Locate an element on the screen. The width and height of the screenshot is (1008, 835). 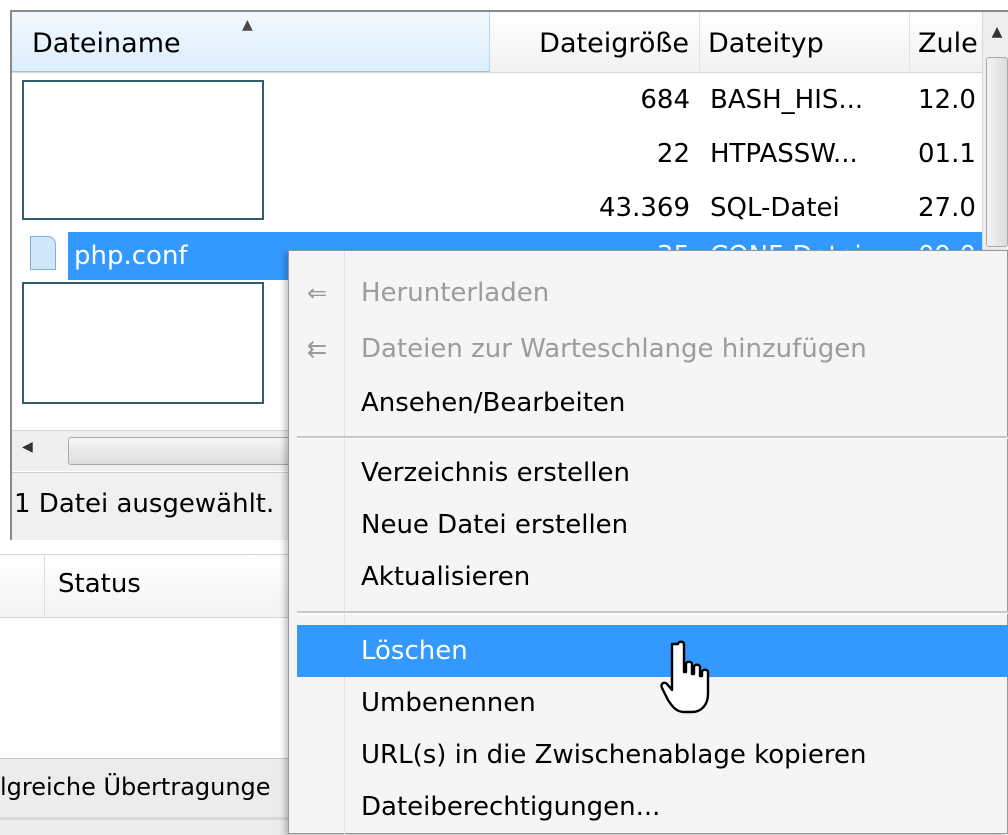
queue-header: Status is located at coordinates (145, 586).